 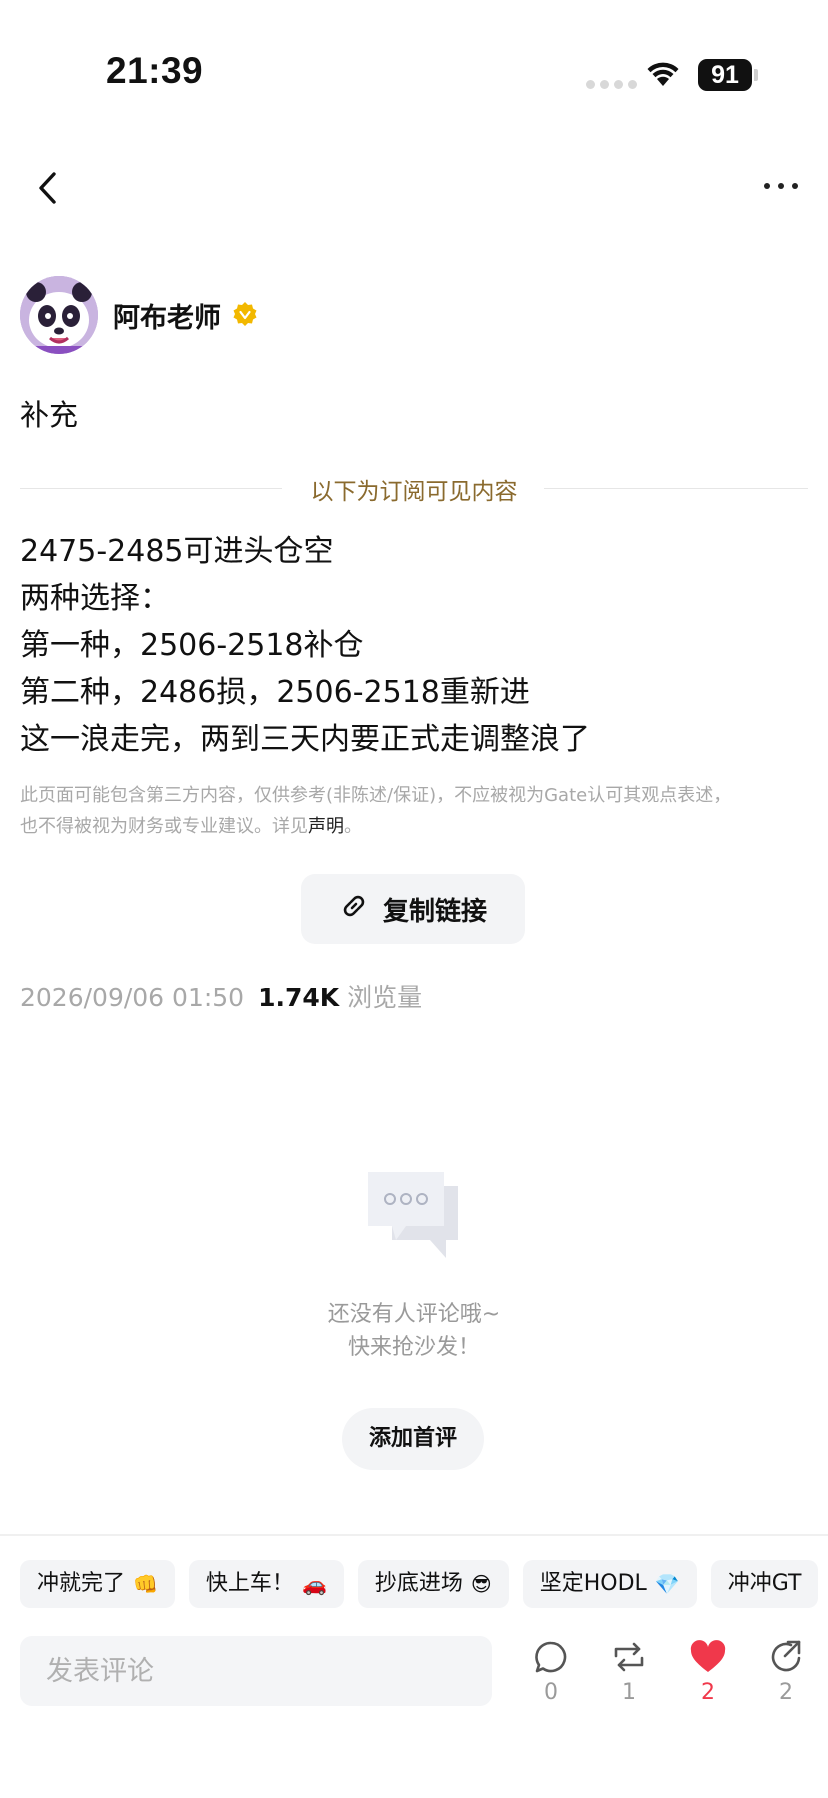 I want to click on post-body-line: 第二种，2486损，2506-2518重新进, so click(x=275, y=692).